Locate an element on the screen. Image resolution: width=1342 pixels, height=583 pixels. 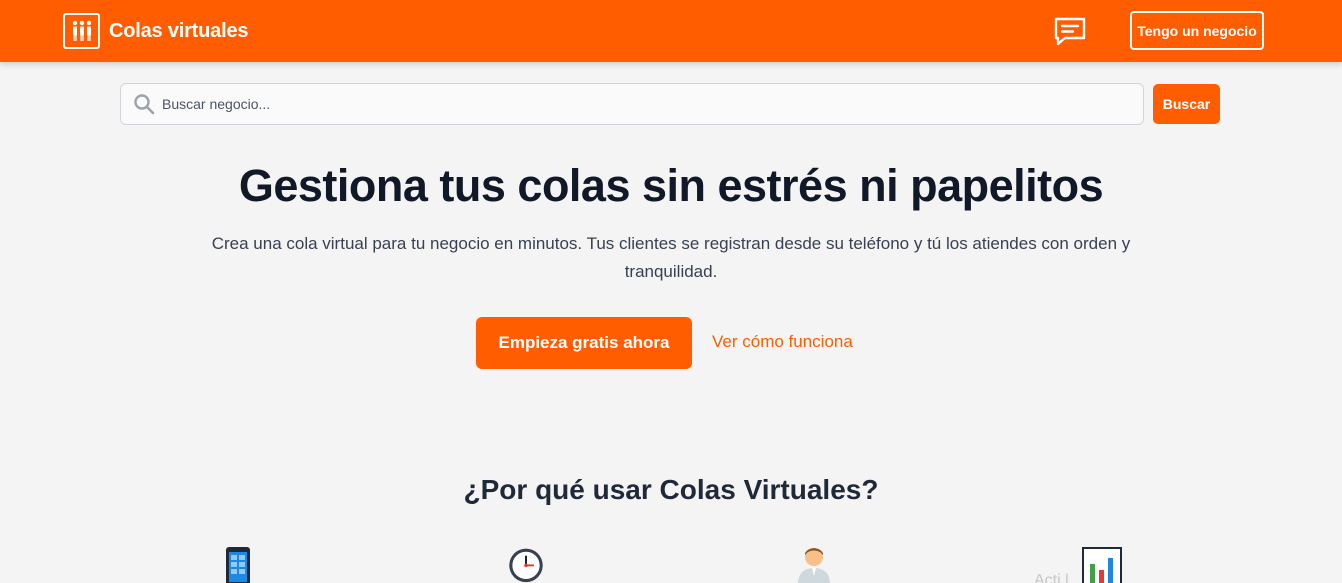
brand-name: Colas virtuales is located at coordinates (179, 30).